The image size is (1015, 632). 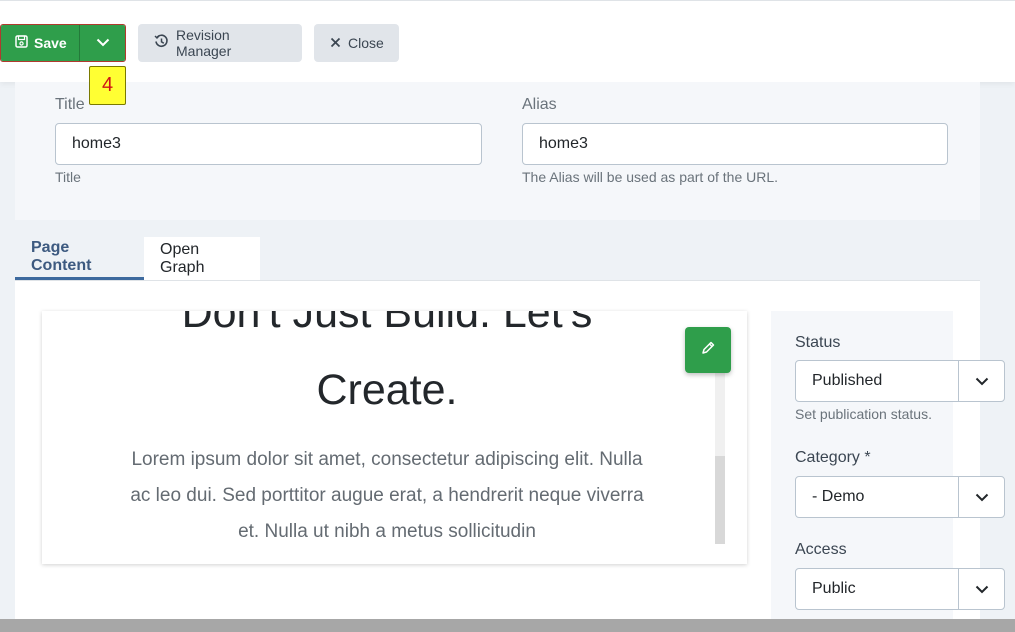 What do you see at coordinates (847, 380) in the screenshot?
I see `status-value: Published` at bounding box center [847, 380].